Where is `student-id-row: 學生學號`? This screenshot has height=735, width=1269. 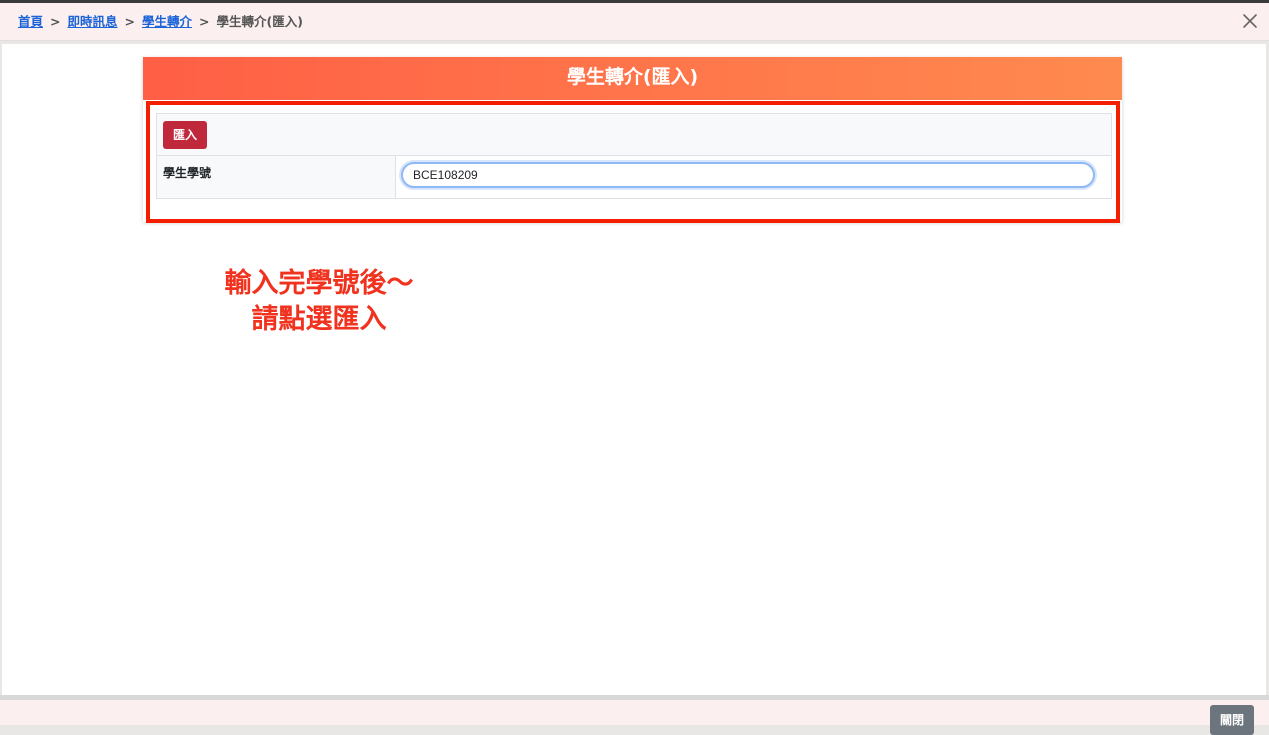 student-id-row: 學生學號 is located at coordinates (634, 177).